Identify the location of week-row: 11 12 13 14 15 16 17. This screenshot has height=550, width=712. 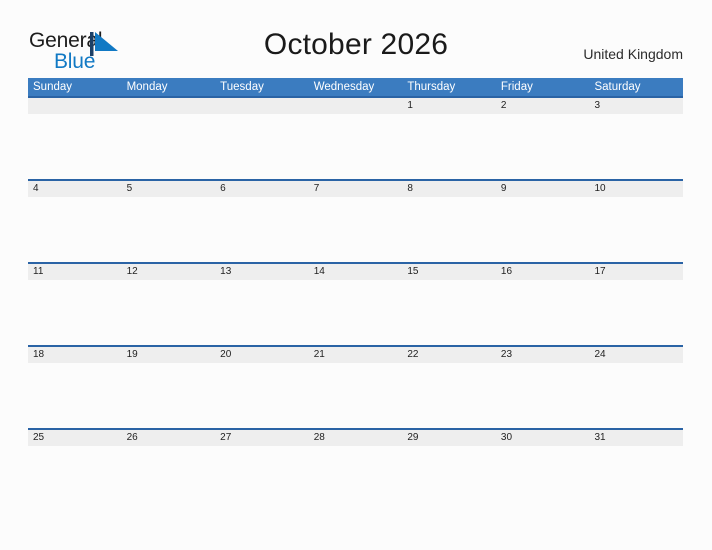
(355, 303).